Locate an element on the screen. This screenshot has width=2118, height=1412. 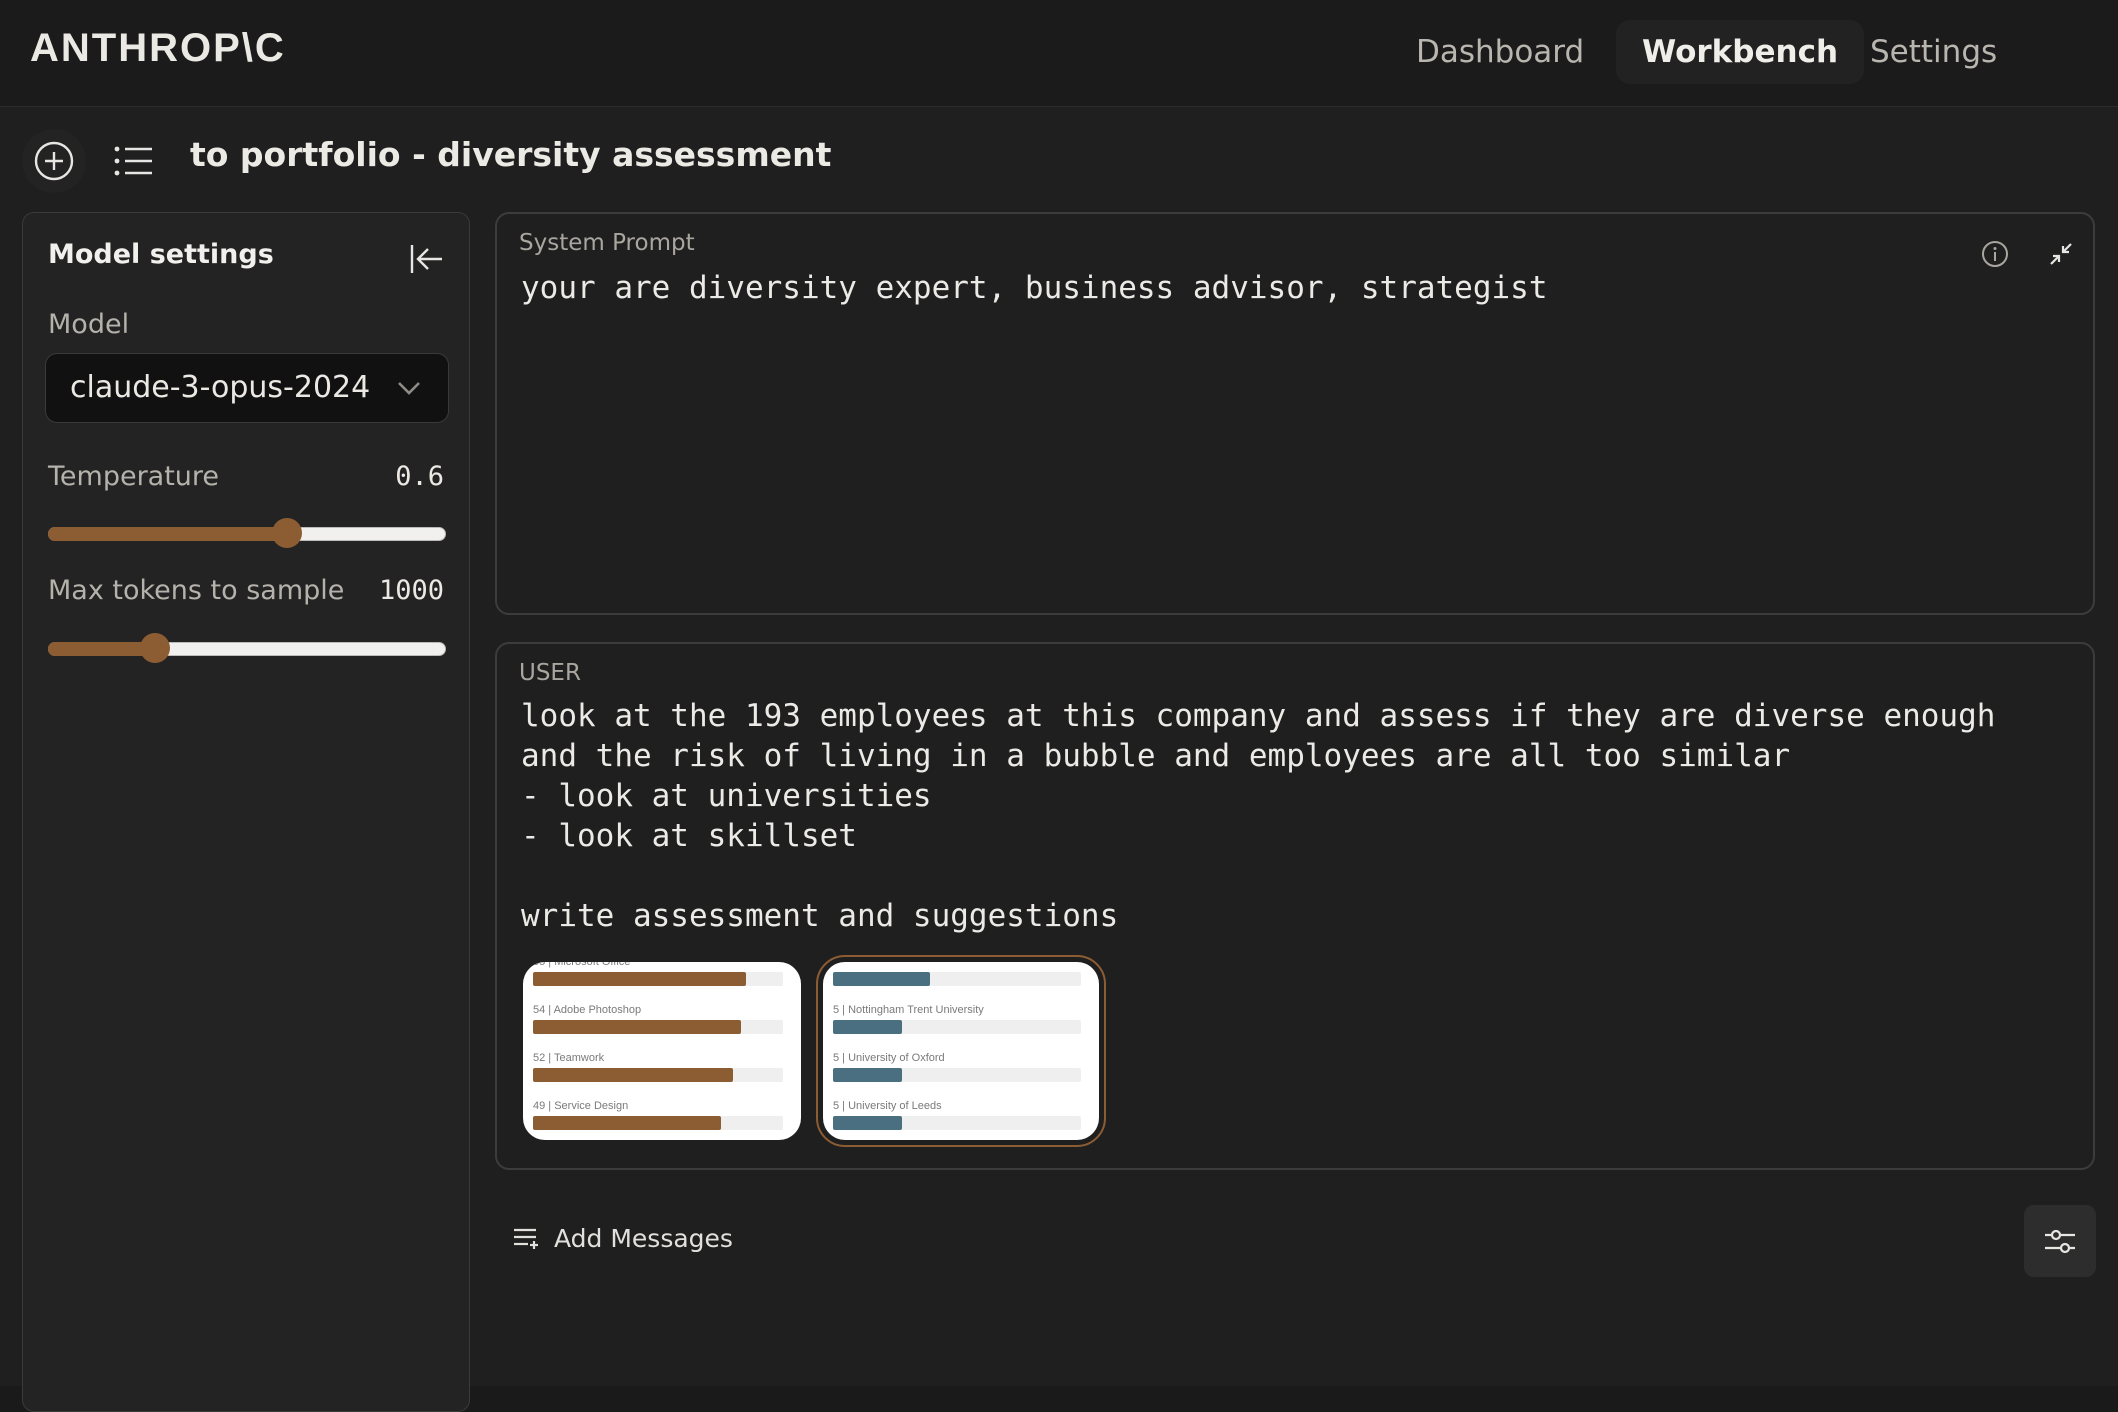
chart-bar-row: 49 | Service Design is located at coordinates (658, 1120).